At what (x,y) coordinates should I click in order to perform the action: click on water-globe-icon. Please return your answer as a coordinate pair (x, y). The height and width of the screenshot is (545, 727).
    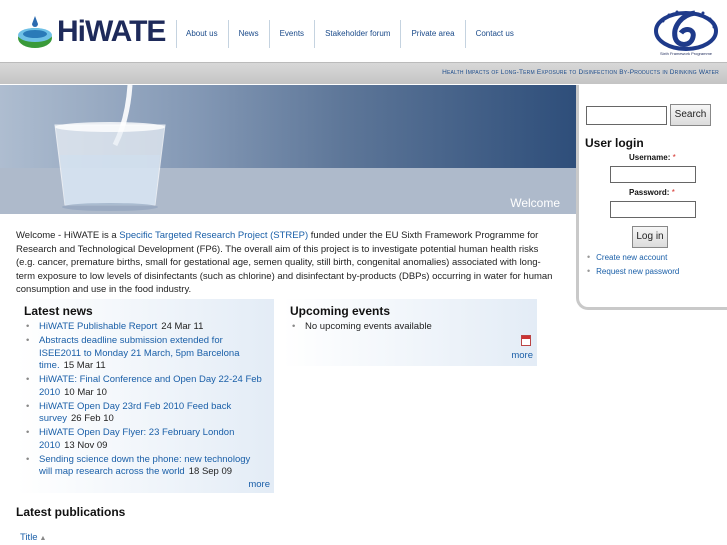
    Looking at the image, I should click on (35, 32).